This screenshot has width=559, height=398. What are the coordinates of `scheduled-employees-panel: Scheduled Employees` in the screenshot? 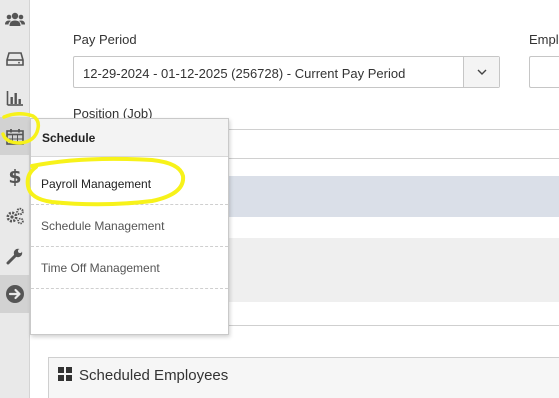 It's located at (303, 377).